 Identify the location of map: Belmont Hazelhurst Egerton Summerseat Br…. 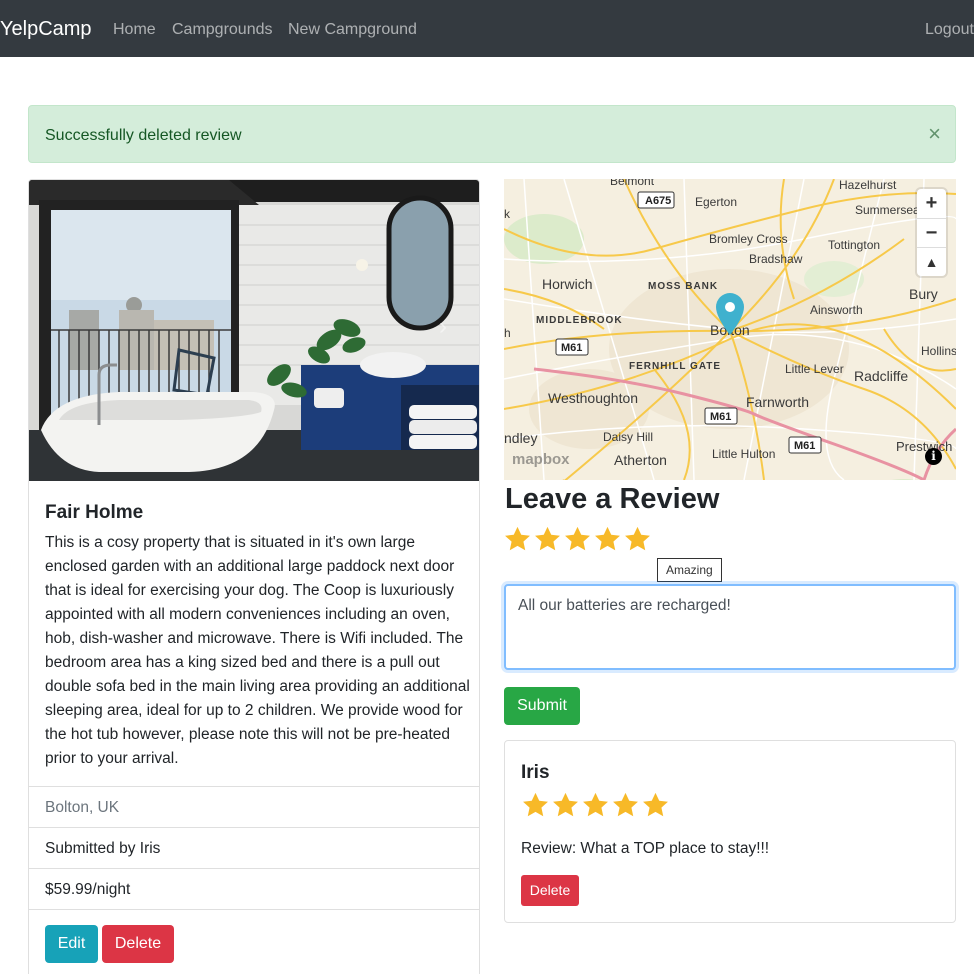
(730, 329).